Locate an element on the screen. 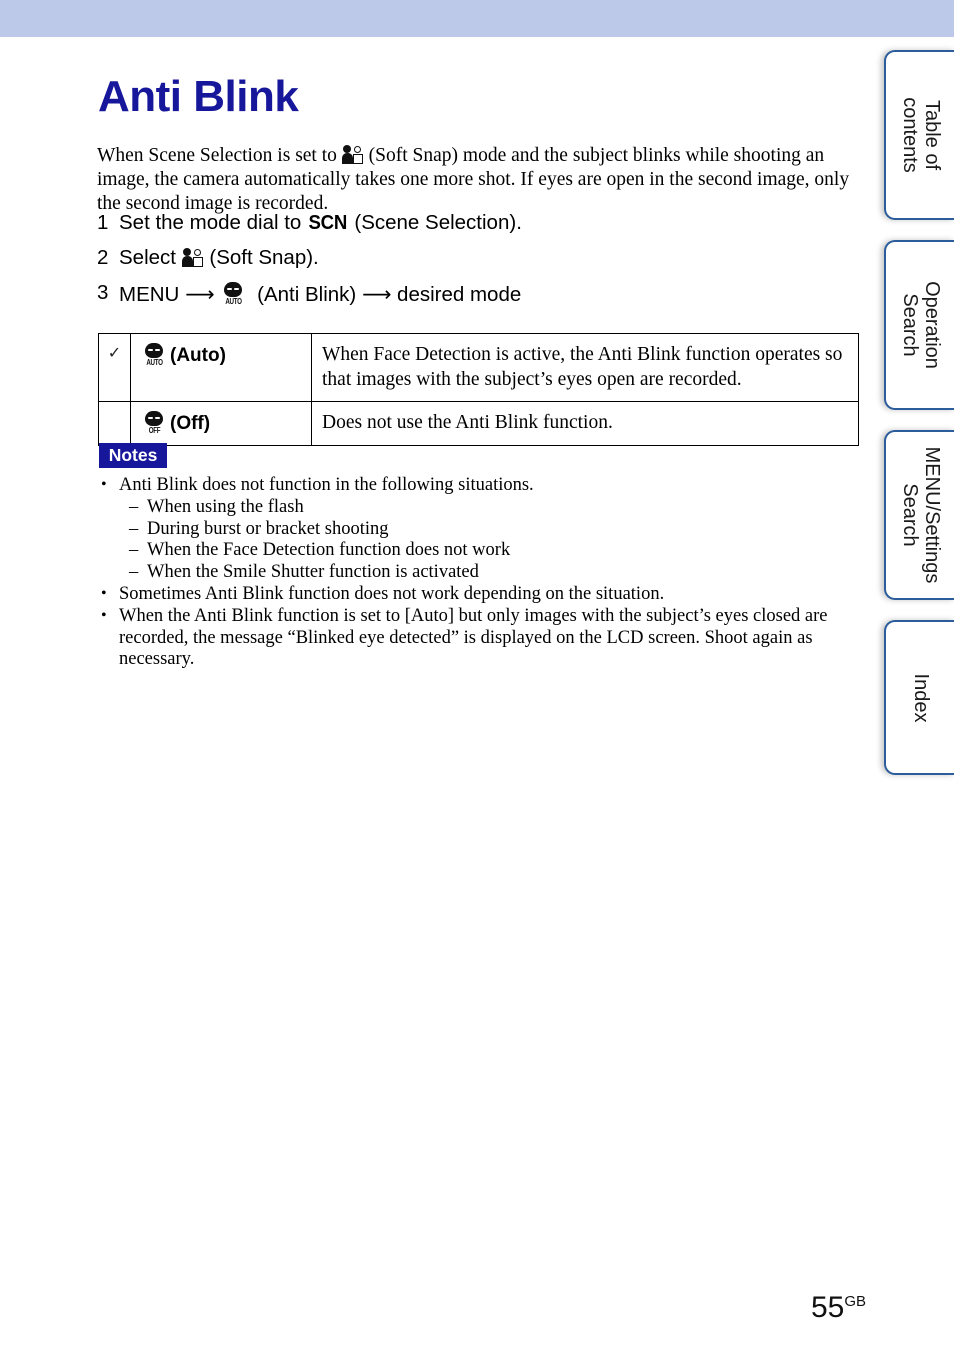 This screenshot has height=1369, width=954. step-3: 3 MENU ⟶ AUTO (Anti Blink) ⟶ desired mode is located at coordinates (477, 294).